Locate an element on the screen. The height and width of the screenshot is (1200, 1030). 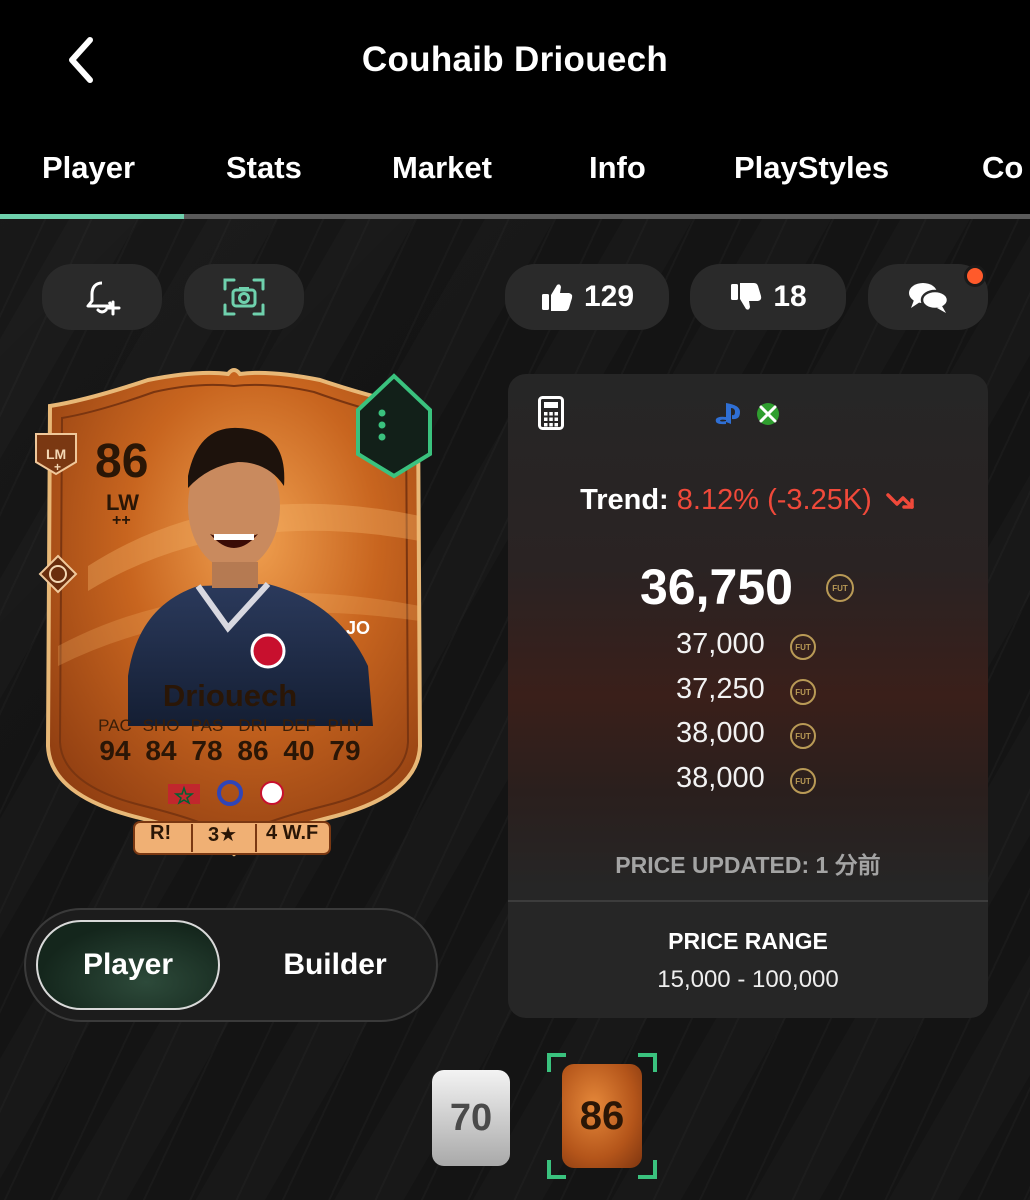
thumbs-down-icon is located at coordinates (746, 296).